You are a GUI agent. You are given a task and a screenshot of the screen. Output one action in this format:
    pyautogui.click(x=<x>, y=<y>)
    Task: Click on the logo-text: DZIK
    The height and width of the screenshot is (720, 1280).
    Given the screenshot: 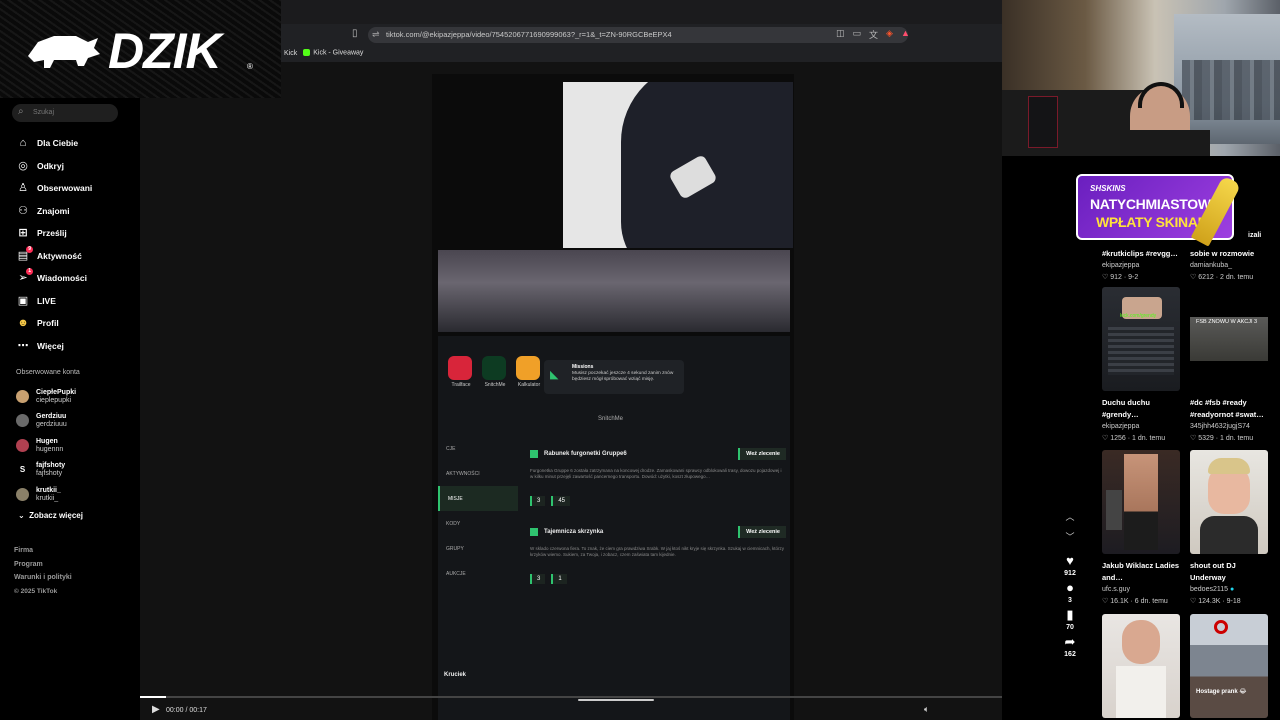 What is the action you would take?
    pyautogui.click(x=165, y=51)
    